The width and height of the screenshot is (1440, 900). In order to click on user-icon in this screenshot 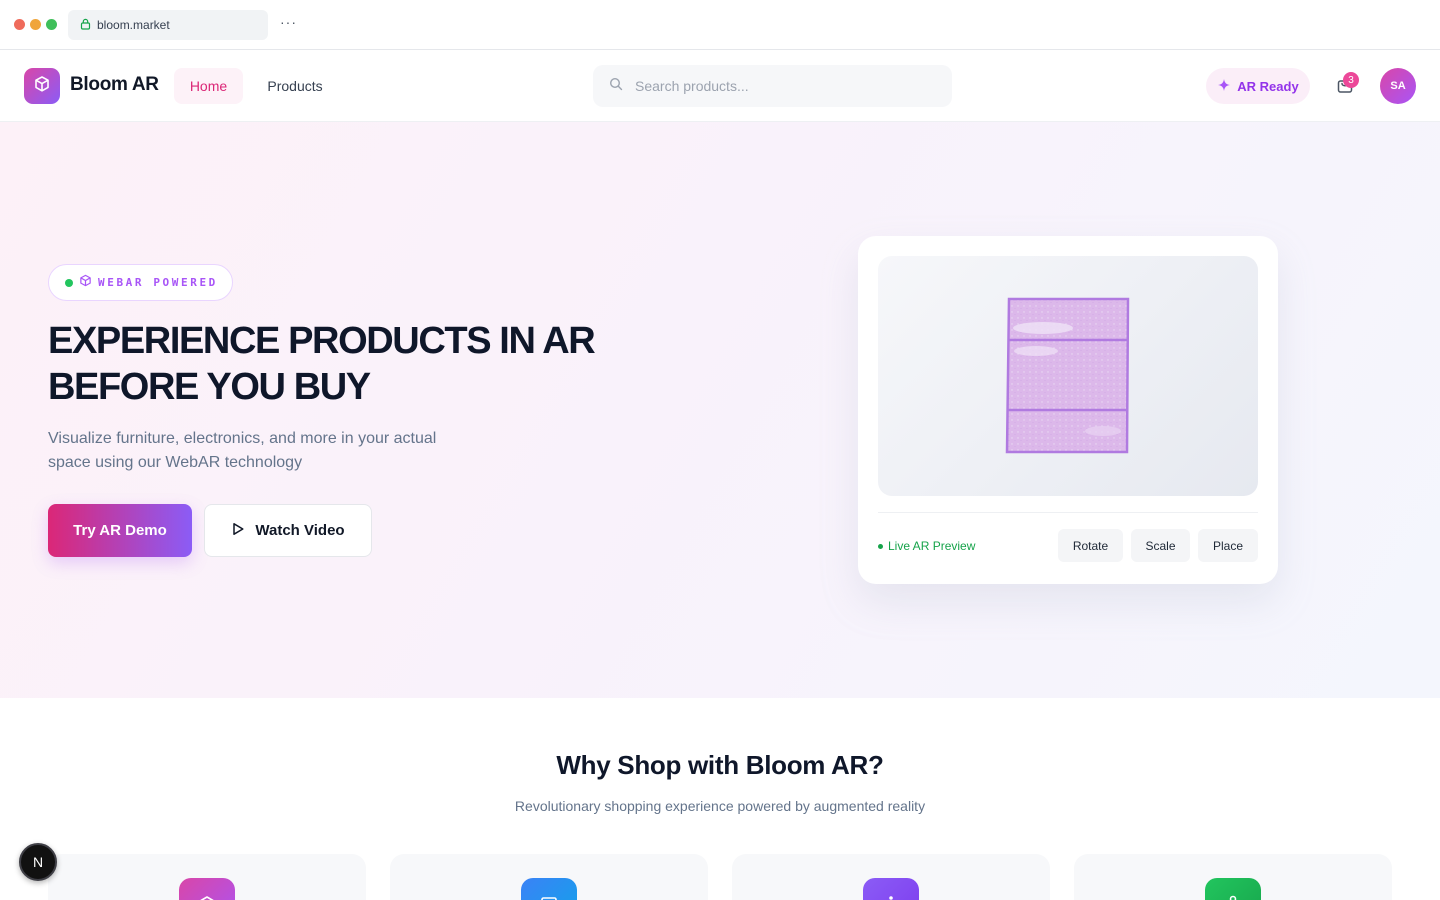, I will do `click(1233, 897)`.